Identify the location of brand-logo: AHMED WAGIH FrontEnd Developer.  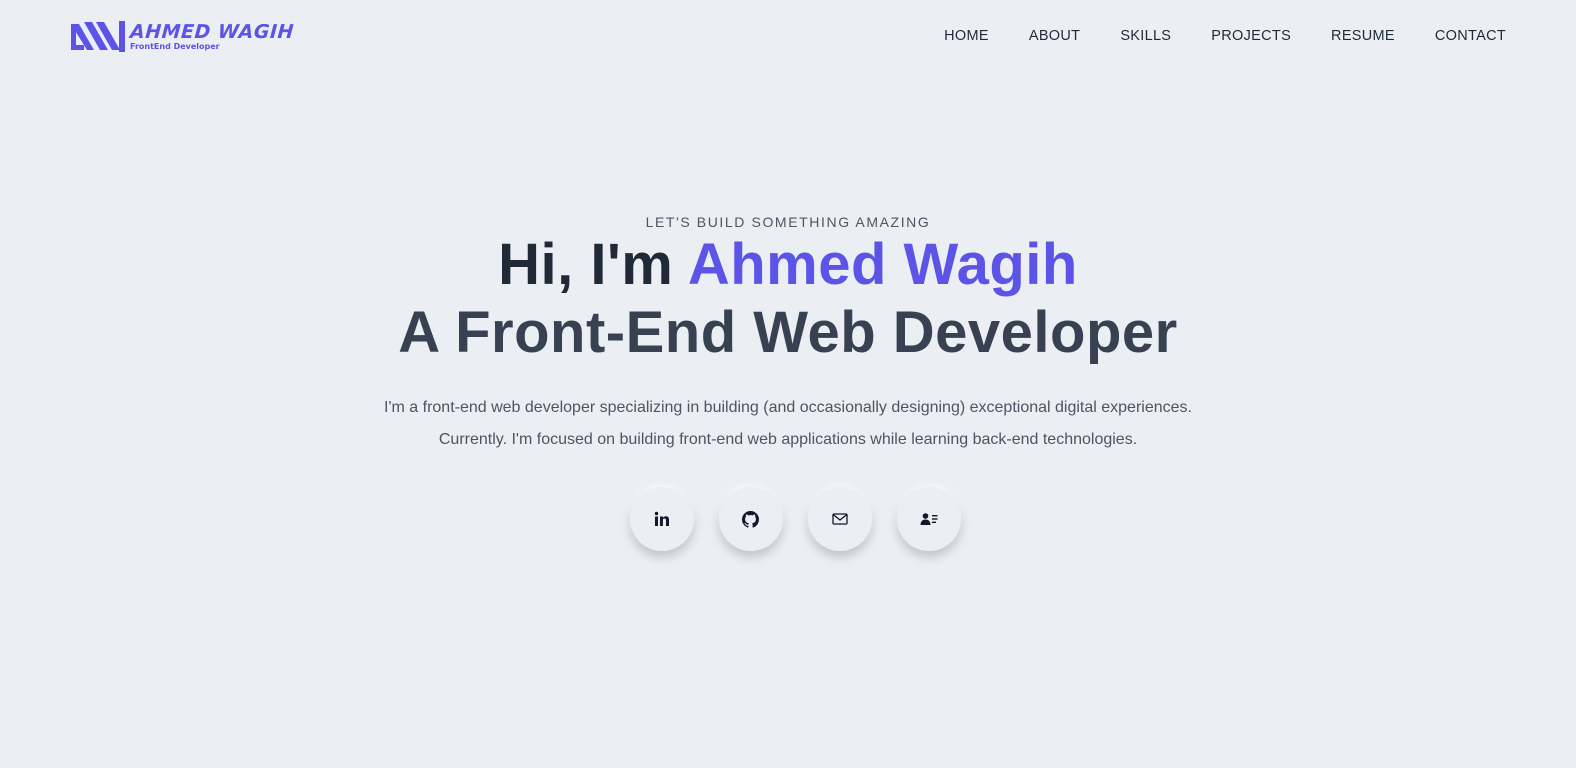
(182, 37).